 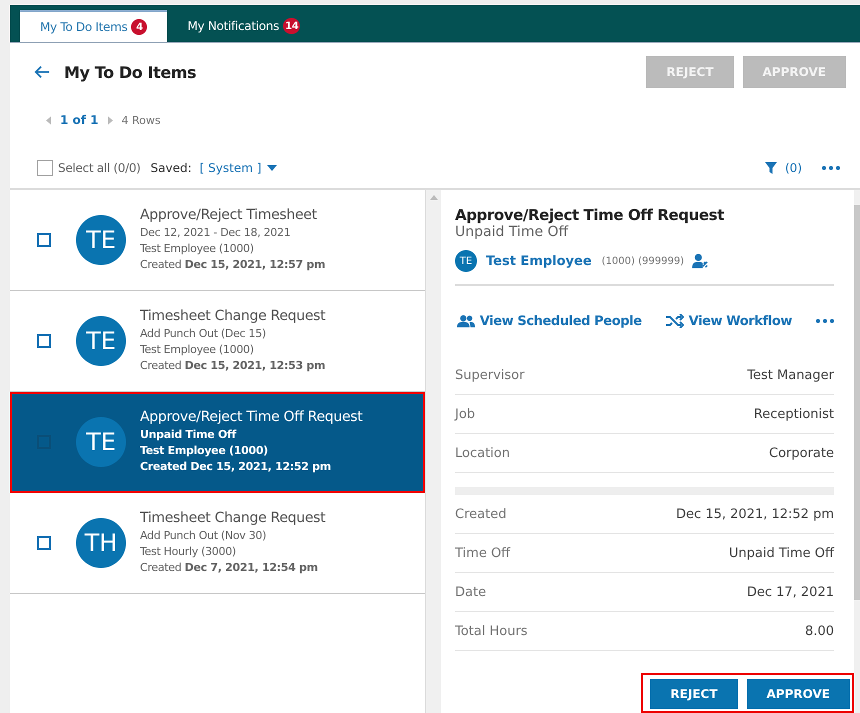 I want to click on employee-ids: (1000) (999999), so click(x=643, y=261).